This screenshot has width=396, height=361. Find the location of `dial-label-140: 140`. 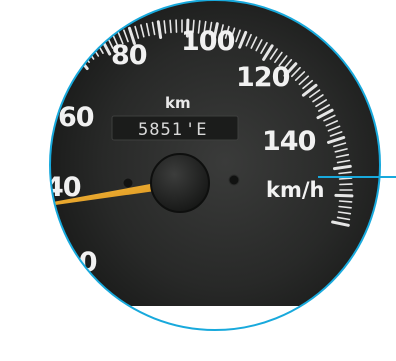

dial-label-140: 140 is located at coordinates (289, 141).